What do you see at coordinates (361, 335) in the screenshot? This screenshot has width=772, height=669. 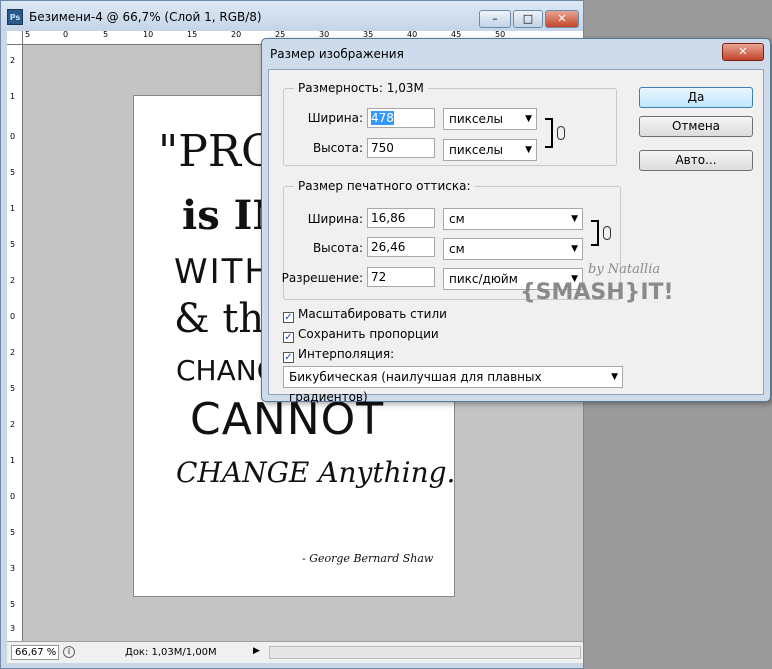 I see `constrain-proportions-checkbox: ✓ Сохранить пропорции` at bounding box center [361, 335].